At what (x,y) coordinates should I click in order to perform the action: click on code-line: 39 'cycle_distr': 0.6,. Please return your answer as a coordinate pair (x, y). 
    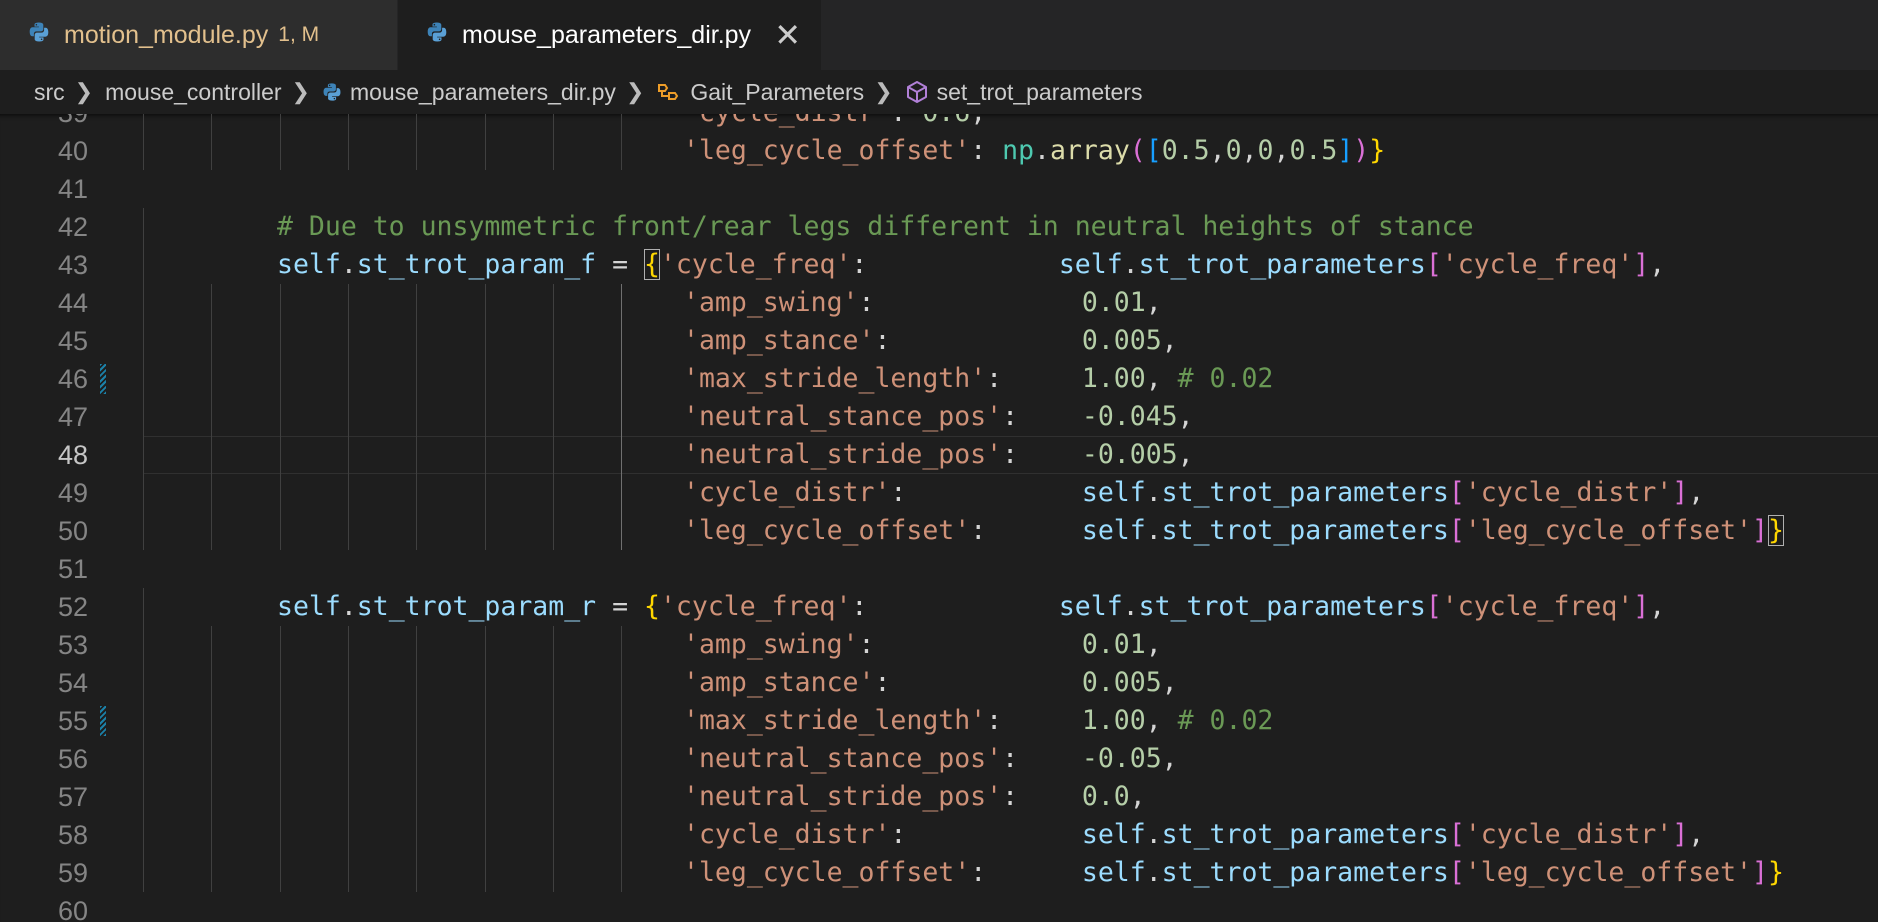
    Looking at the image, I should click on (939, 123).